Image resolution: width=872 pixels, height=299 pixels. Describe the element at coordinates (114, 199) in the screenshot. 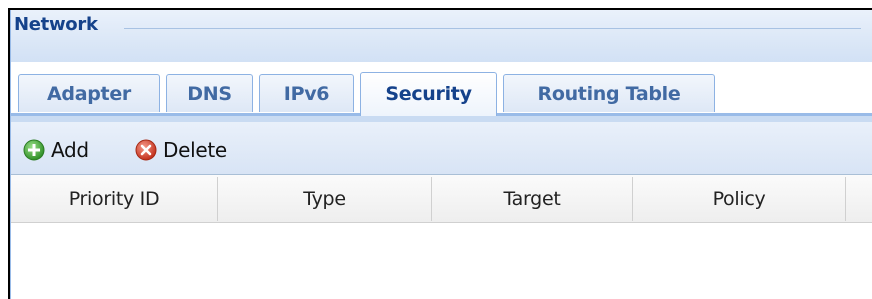

I see `column-header-priority-id: Priority ID` at that location.